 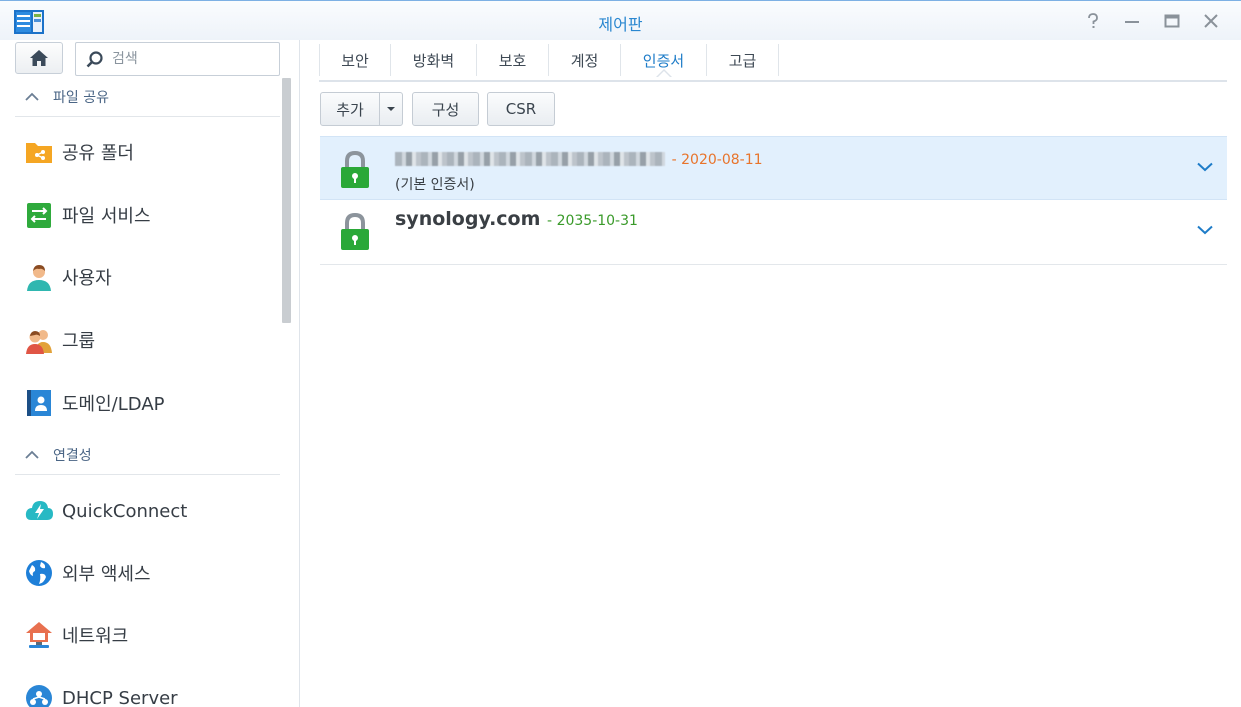 I want to click on minimize-icon, so click(x=1132, y=22).